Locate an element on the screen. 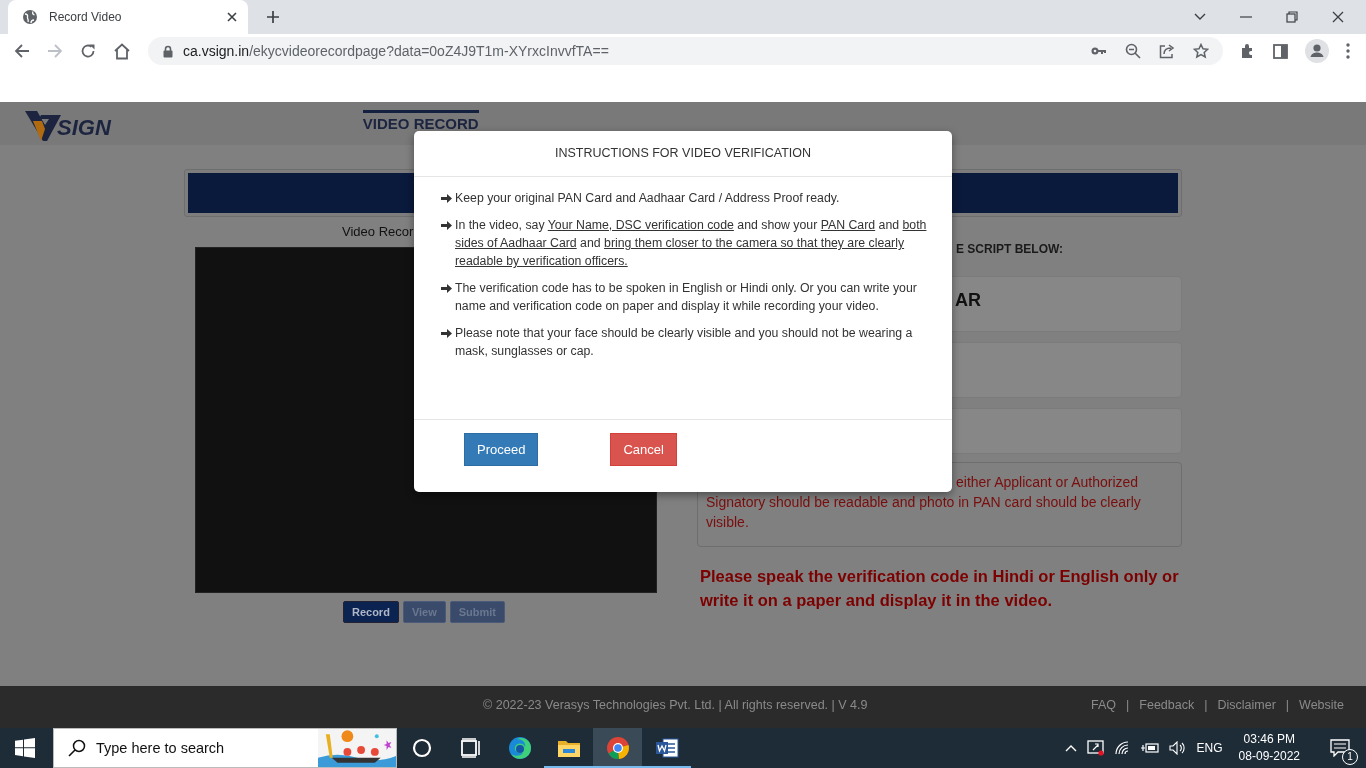 The image size is (1366, 768). instruction-text: Keep your original PAN Card and Aadhaar Card / Address Proof ready. is located at coordinates (647, 198).